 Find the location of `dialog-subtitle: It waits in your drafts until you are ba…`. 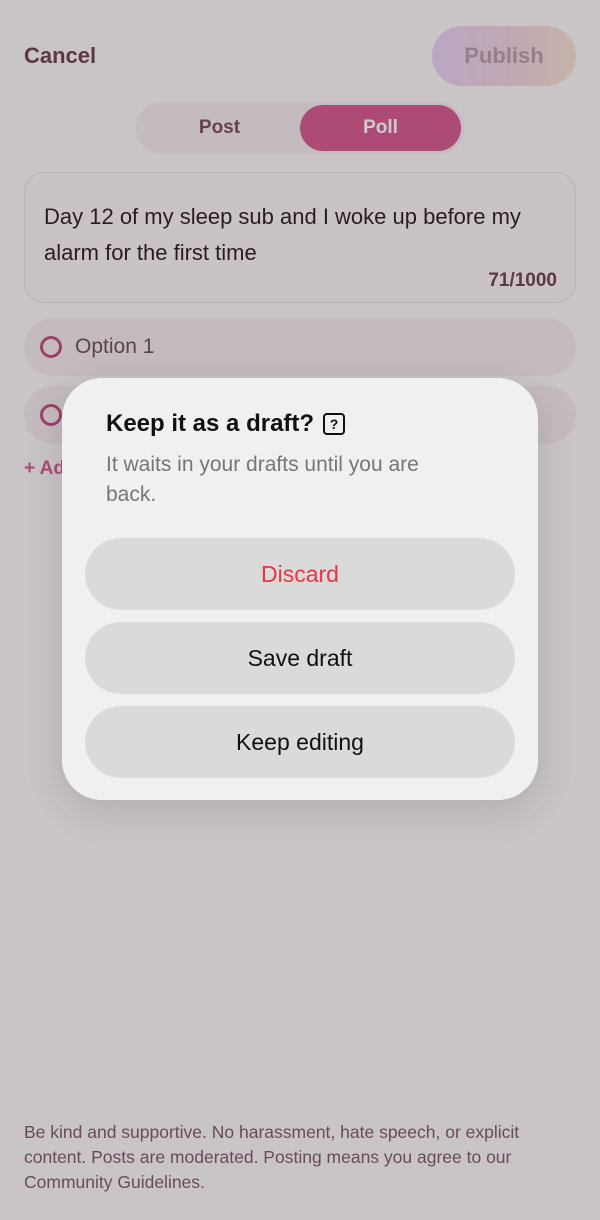

dialog-subtitle: It waits in your drafts until you are ba… is located at coordinates (262, 479).